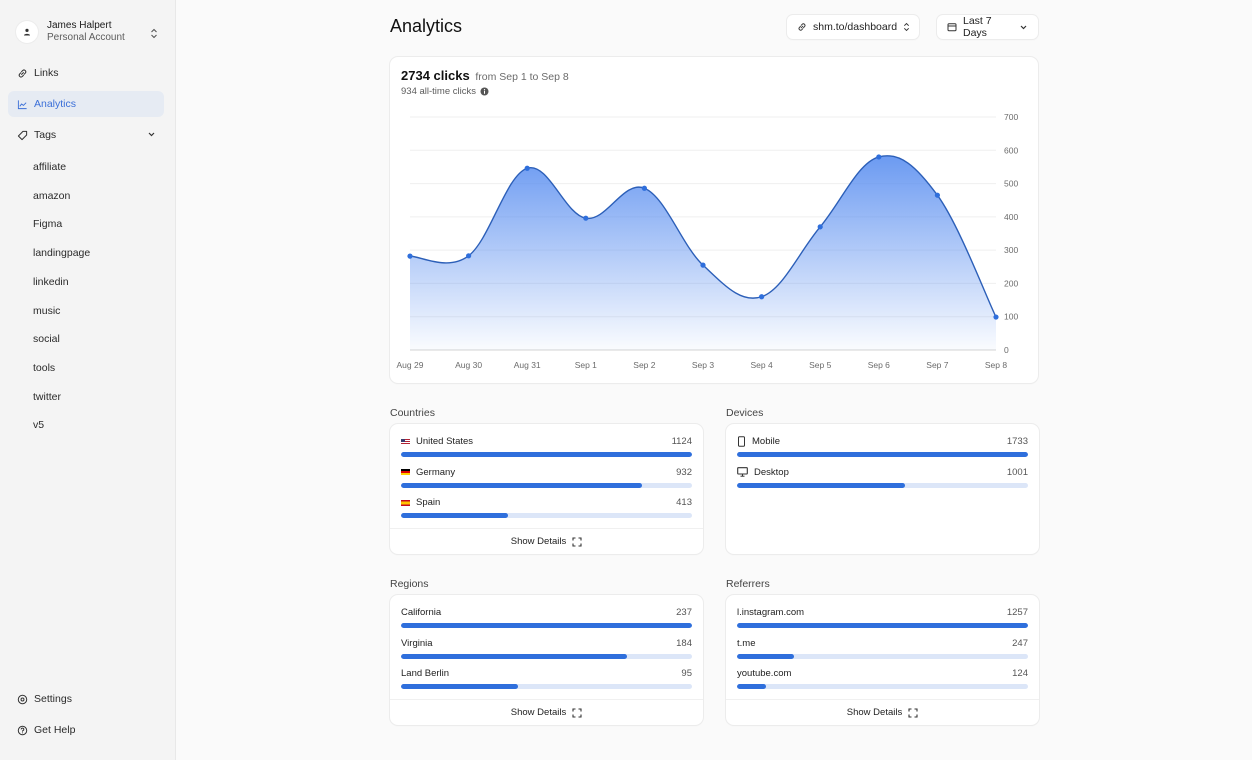 This screenshot has height=760, width=1252. Describe the element at coordinates (46, 339) in the screenshot. I see `sidebar-tag-item: social` at that location.